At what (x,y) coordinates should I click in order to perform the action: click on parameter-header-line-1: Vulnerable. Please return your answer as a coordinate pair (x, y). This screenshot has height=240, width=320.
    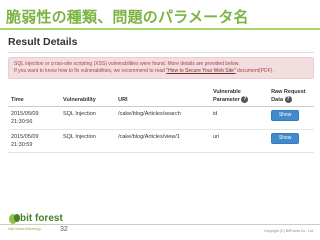
    Looking at the image, I should click on (226, 92).